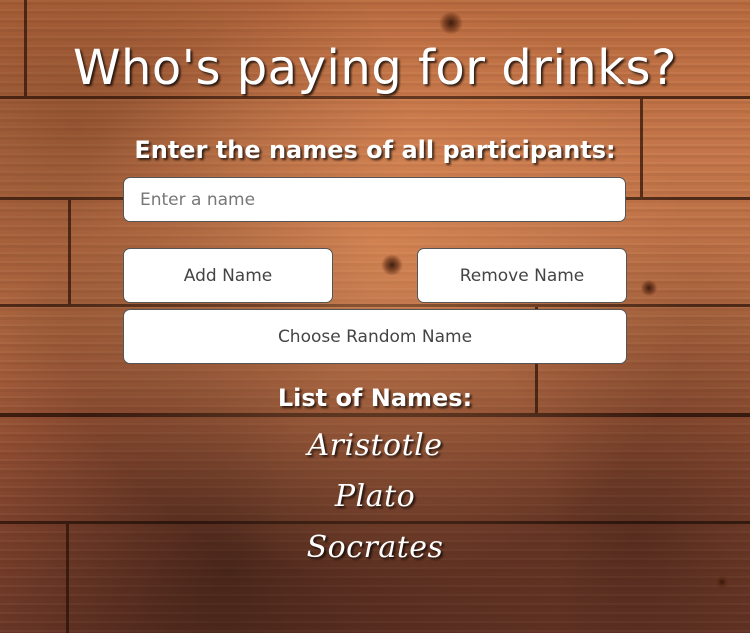  I want to click on page-title: Who's paying for drinks?, so click(375, 68).